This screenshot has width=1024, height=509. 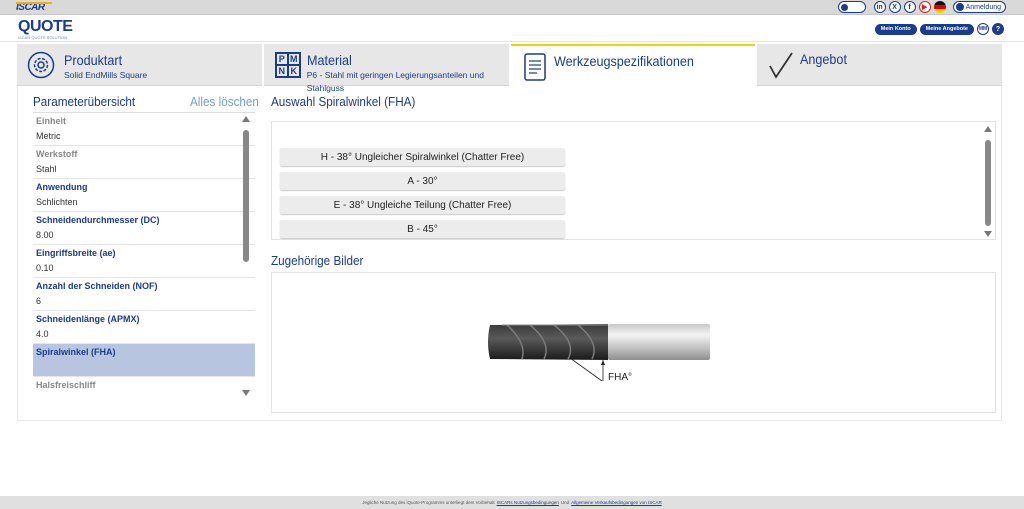 I want to click on pmnk-m: M, so click(x=293, y=59).